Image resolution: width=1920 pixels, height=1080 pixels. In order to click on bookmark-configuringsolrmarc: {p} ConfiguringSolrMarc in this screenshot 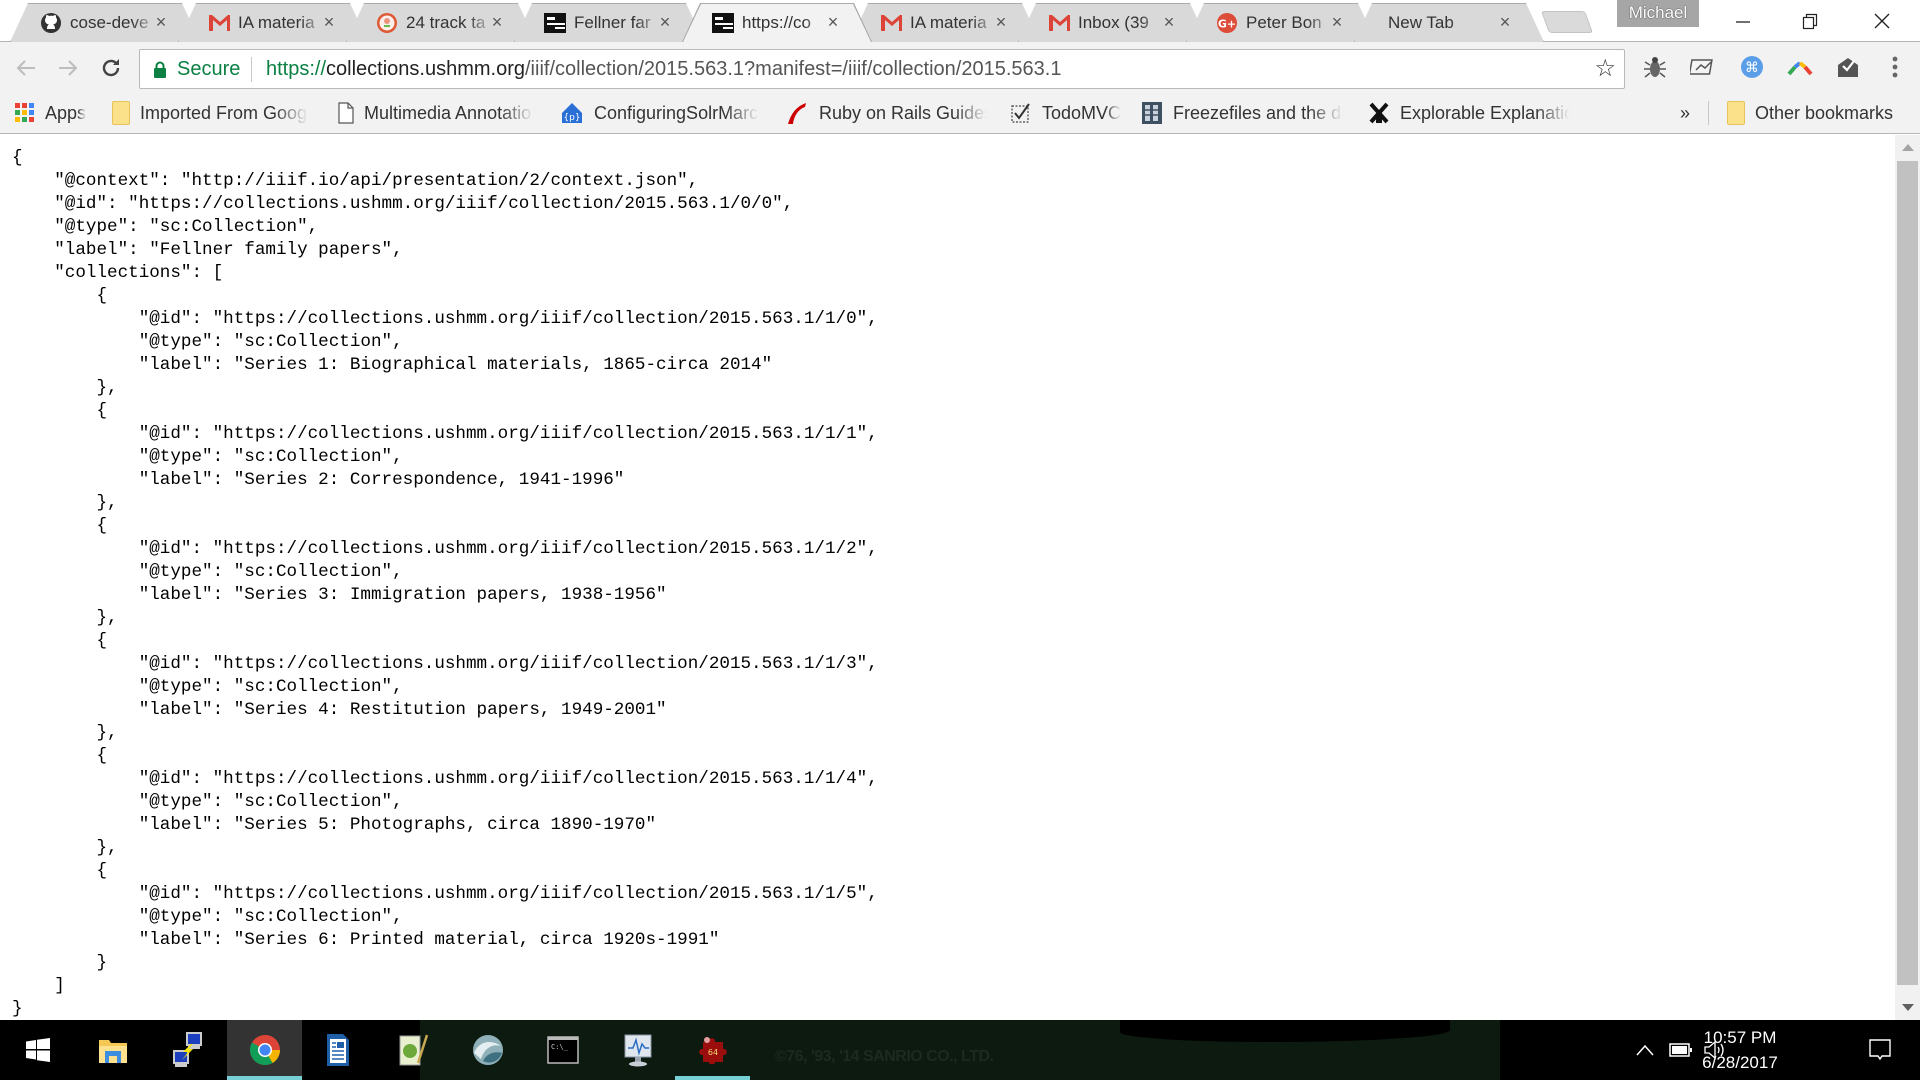, I will do `click(659, 113)`.